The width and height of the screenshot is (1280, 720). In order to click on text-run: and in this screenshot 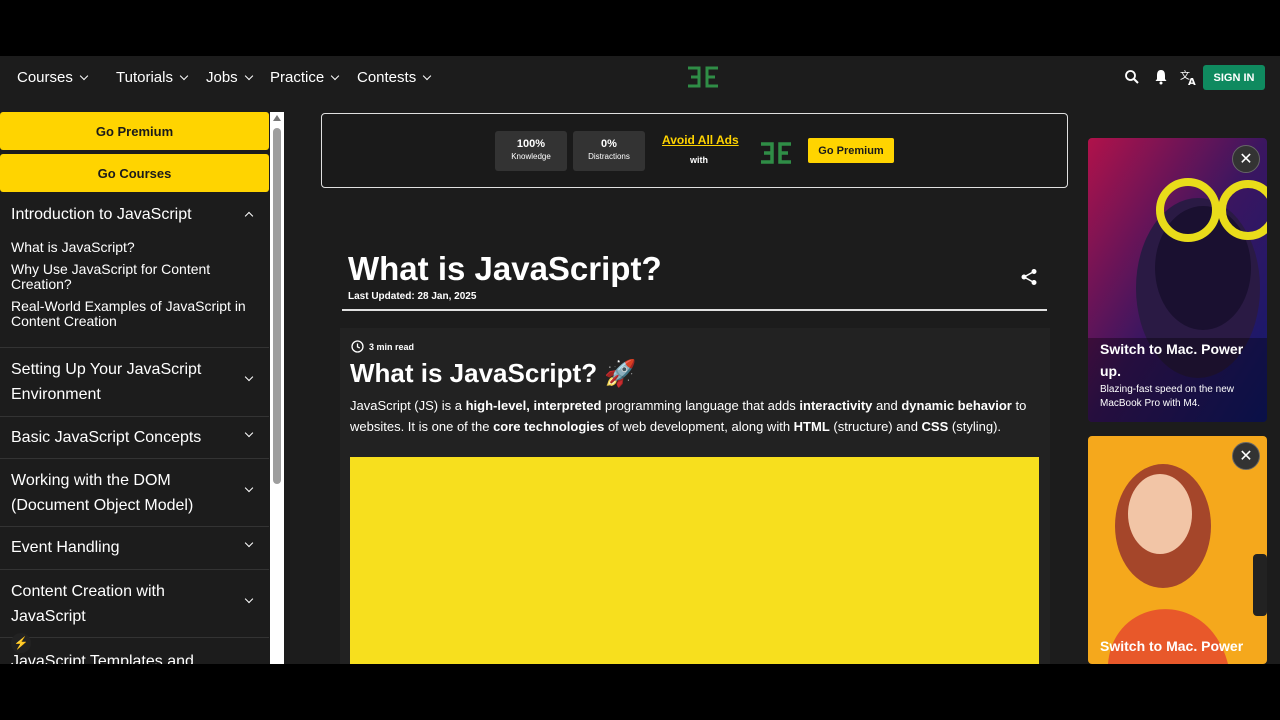, I will do `click(887, 405)`.